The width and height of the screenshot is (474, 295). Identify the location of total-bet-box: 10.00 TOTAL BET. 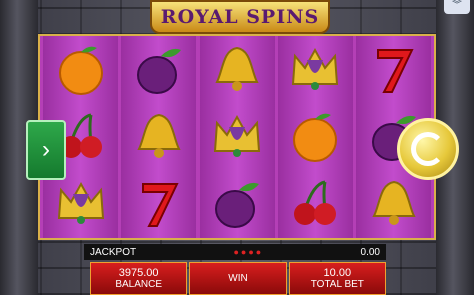
(337, 278).